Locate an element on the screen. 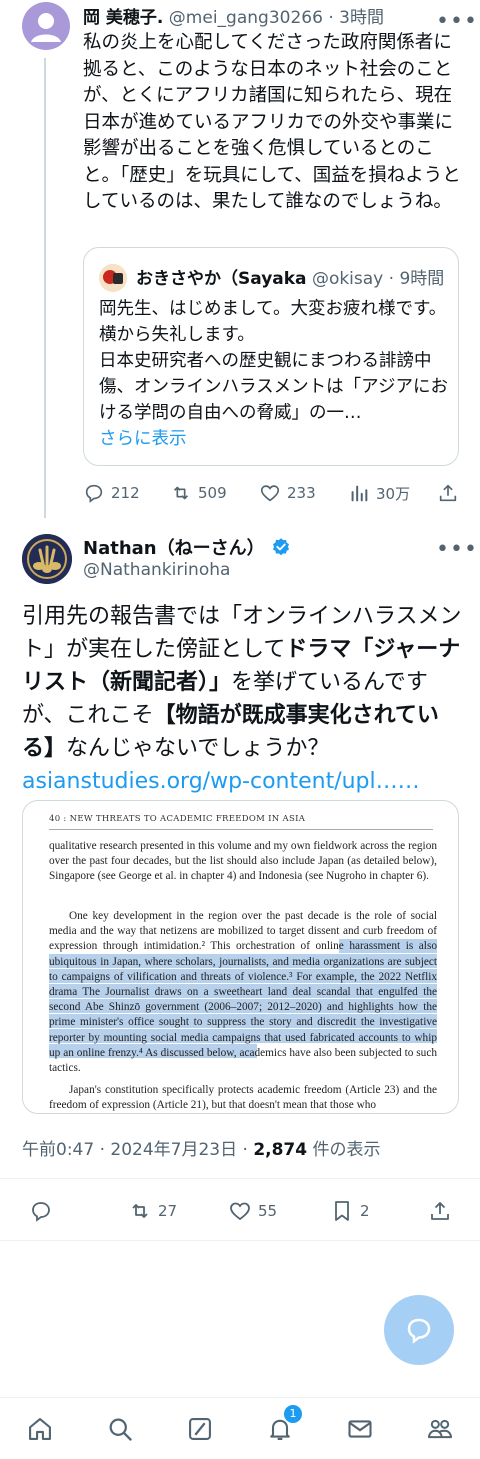 This screenshot has width=480, height=1459. reply-bubble-icon is located at coordinates (419, 1331).